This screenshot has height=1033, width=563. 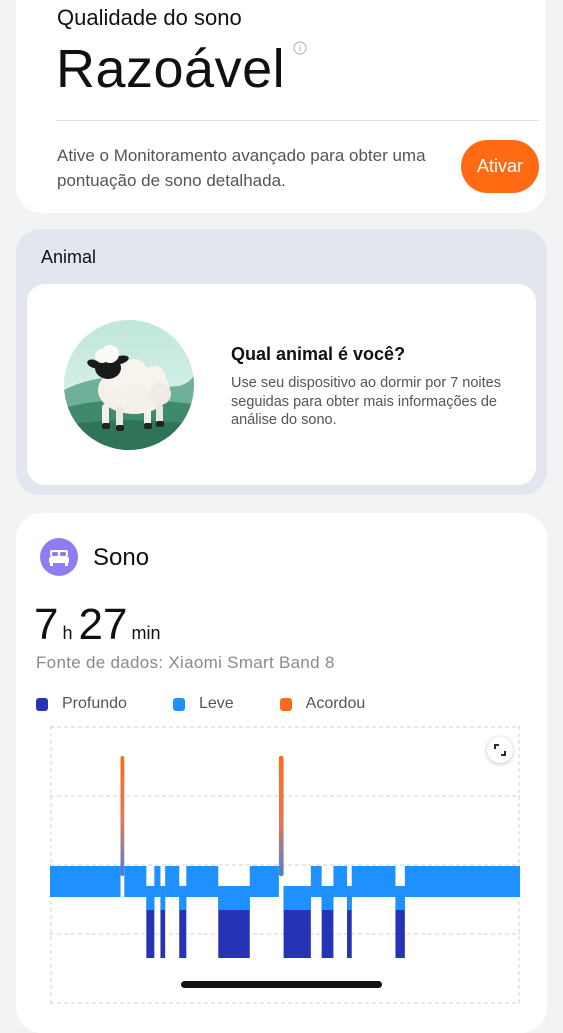 I want to click on legend-label-awake: Acordou, so click(x=335, y=703).